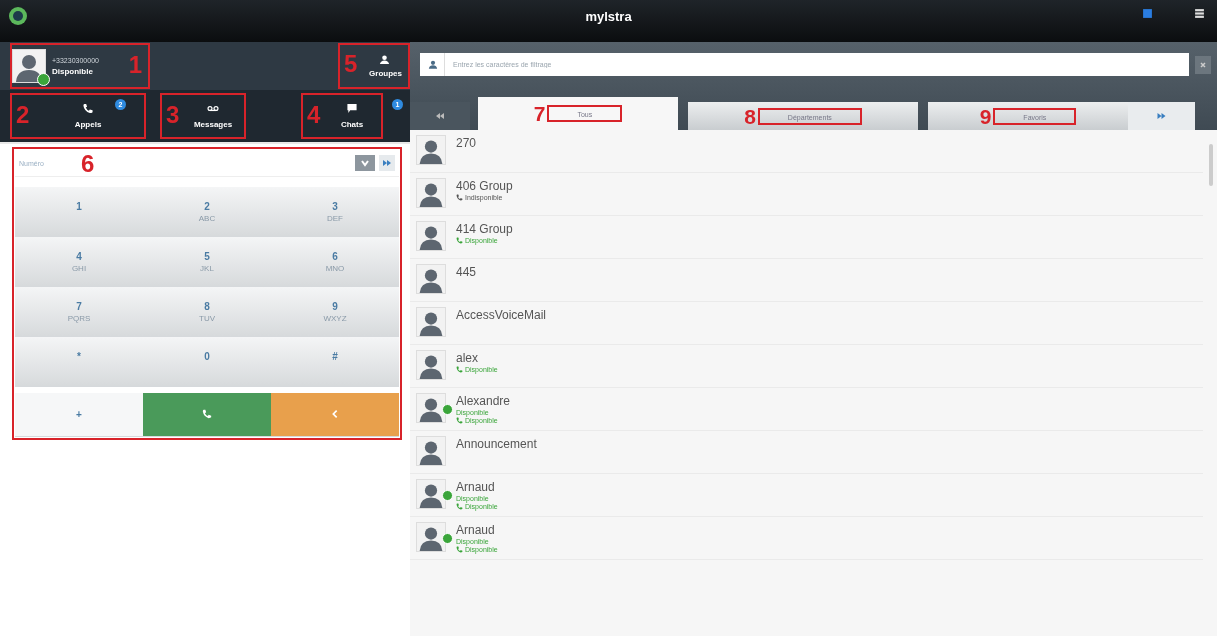 The height and width of the screenshot is (636, 1217). Describe the element at coordinates (806, 280) in the screenshot. I see `contact-row: 445` at that location.